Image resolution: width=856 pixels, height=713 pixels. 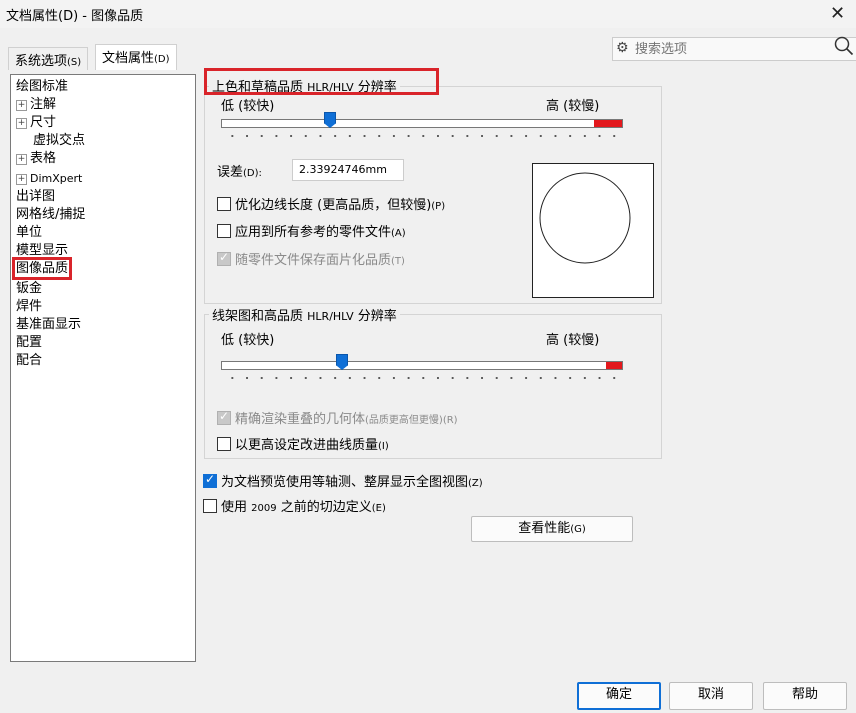 What do you see at coordinates (614, 365) in the screenshot?
I see `wireframe-slider-red-zone` at bounding box center [614, 365].